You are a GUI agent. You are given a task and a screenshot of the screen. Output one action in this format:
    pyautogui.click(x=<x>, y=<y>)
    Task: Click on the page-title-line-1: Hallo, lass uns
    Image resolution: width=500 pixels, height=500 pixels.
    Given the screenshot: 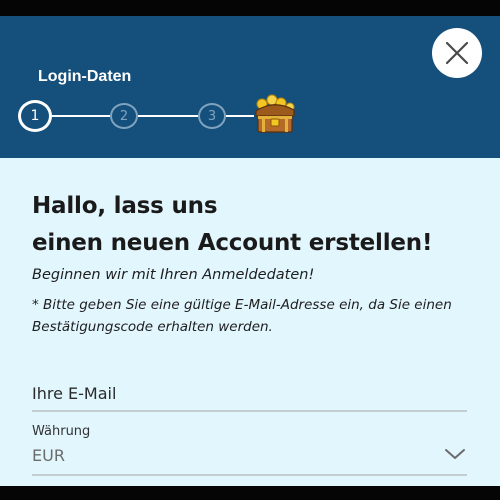 What is the action you would take?
    pyautogui.click(x=125, y=206)
    